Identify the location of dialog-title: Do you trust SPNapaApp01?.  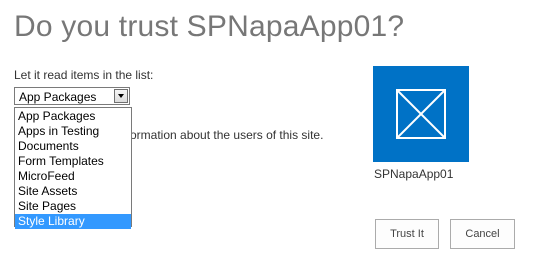
(209, 26).